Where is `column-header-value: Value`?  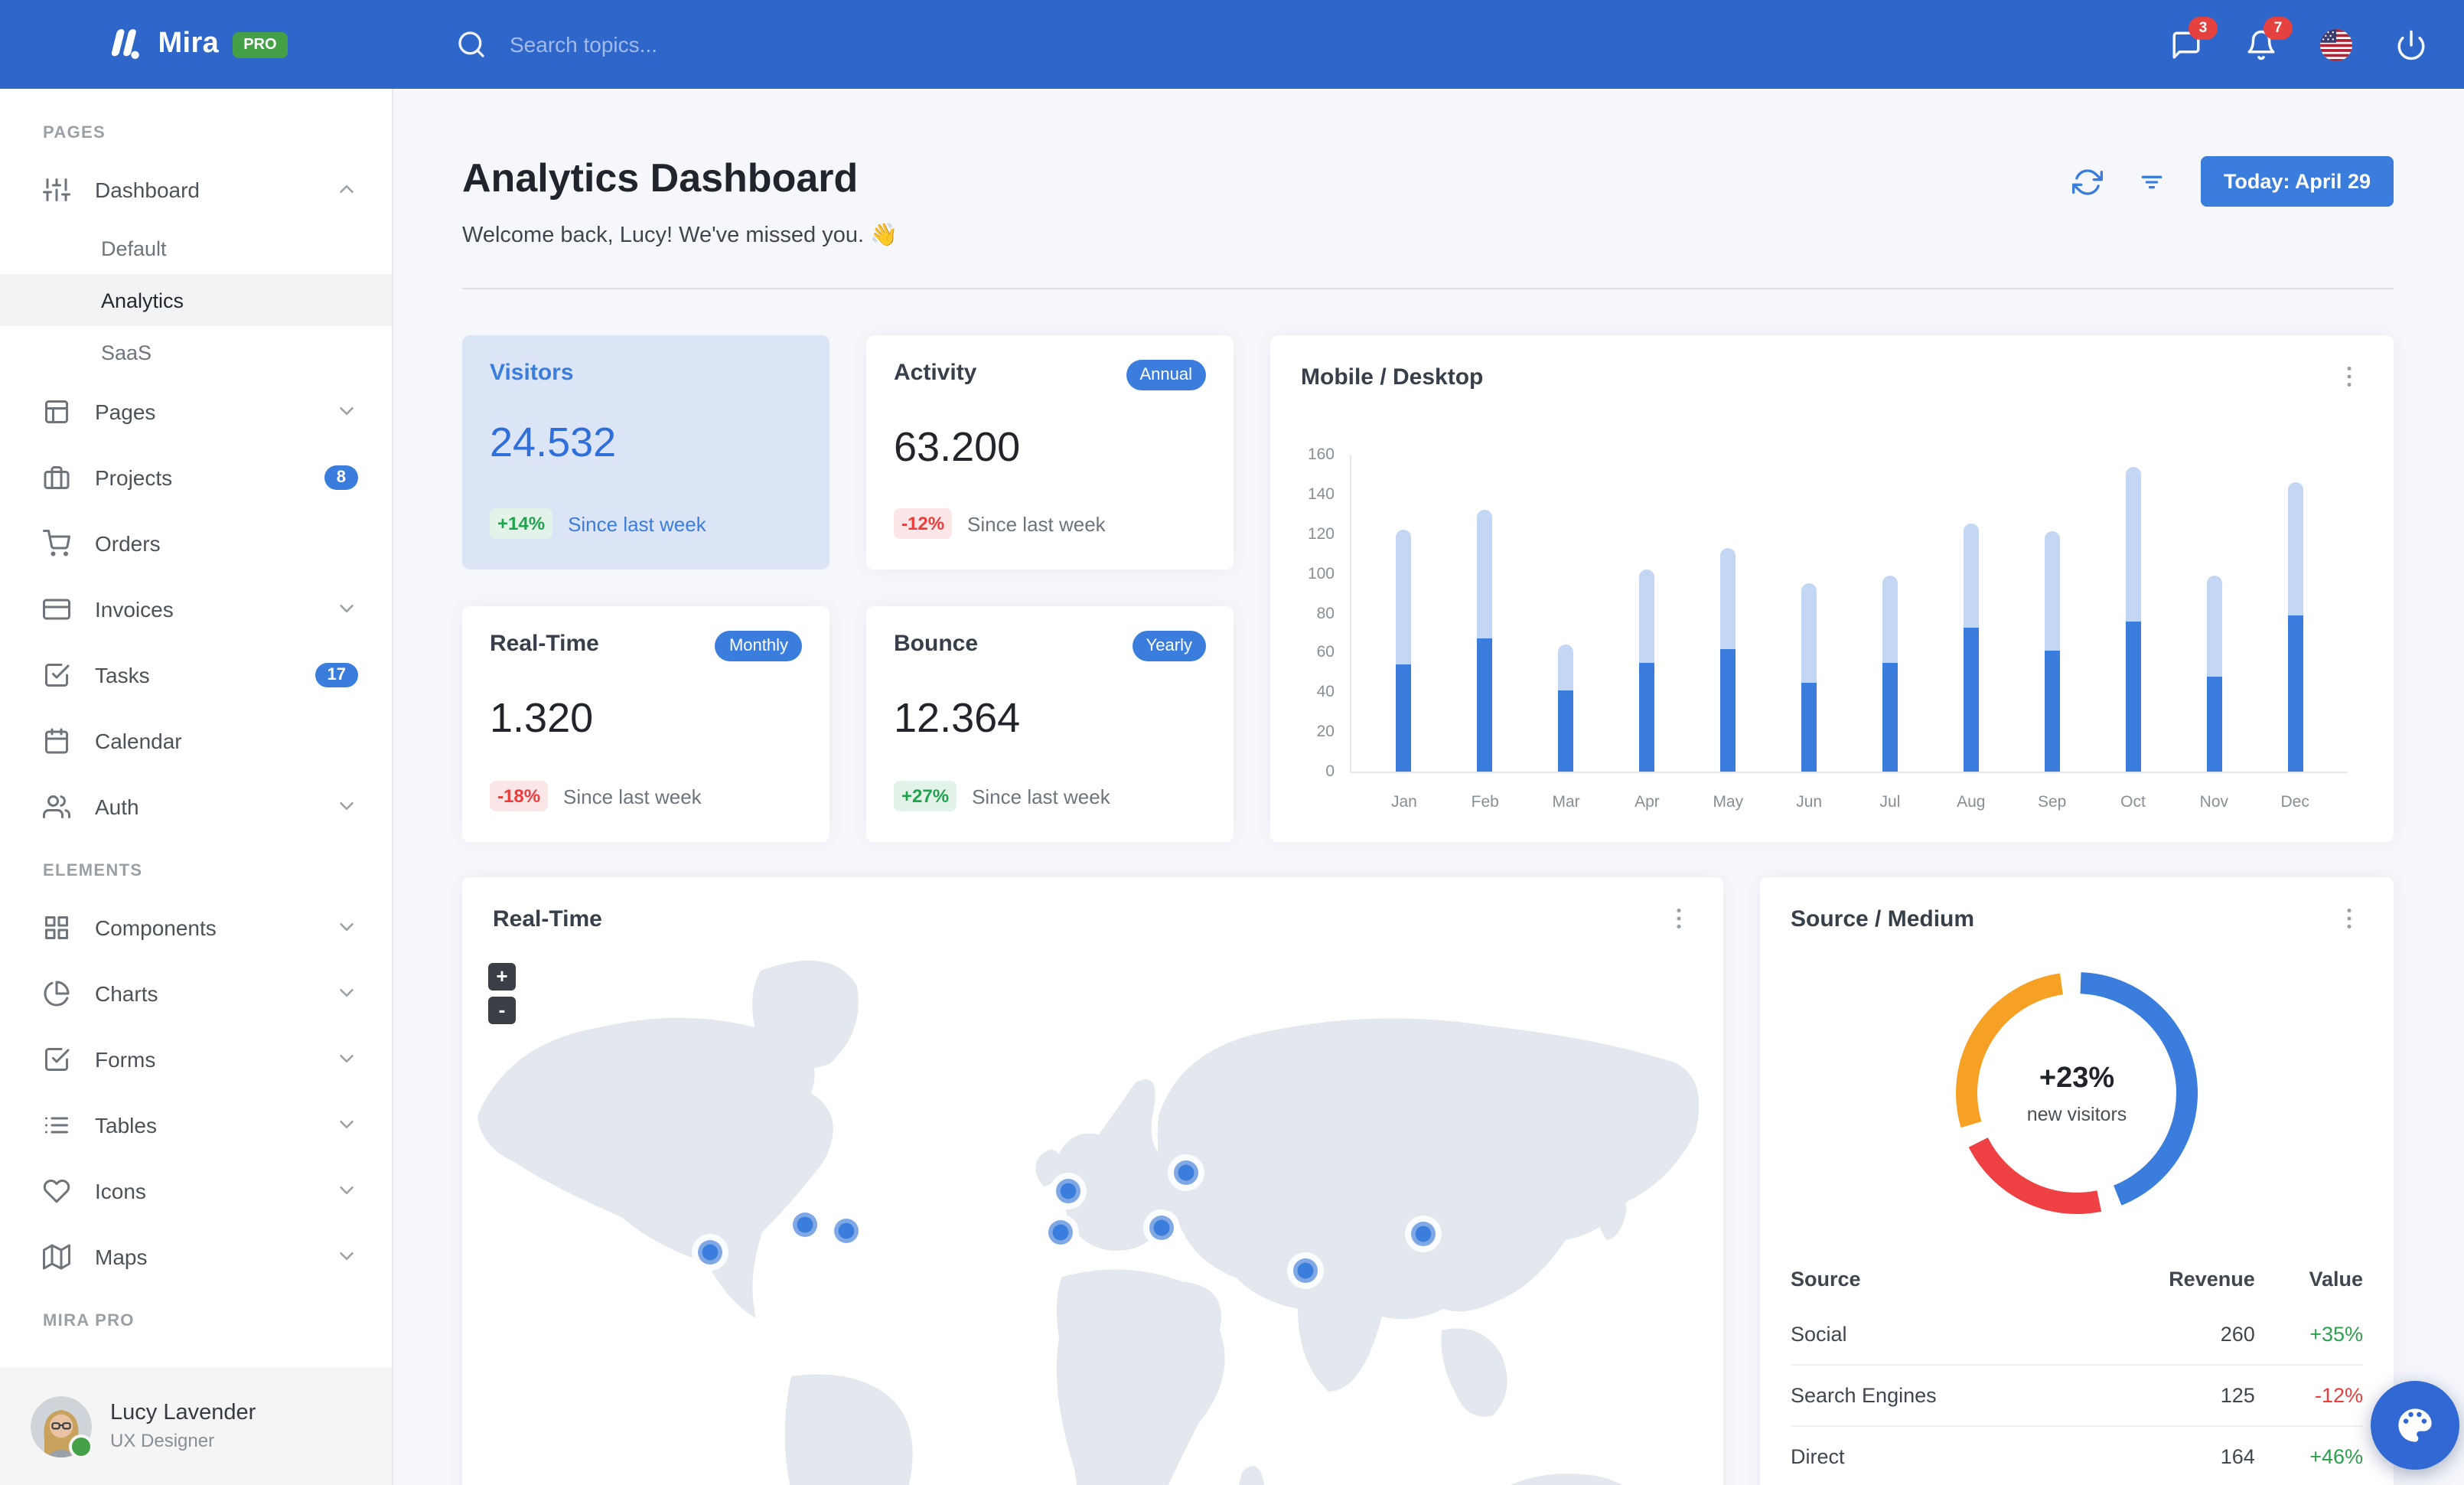
column-header-value: Value is located at coordinates (2336, 1279).